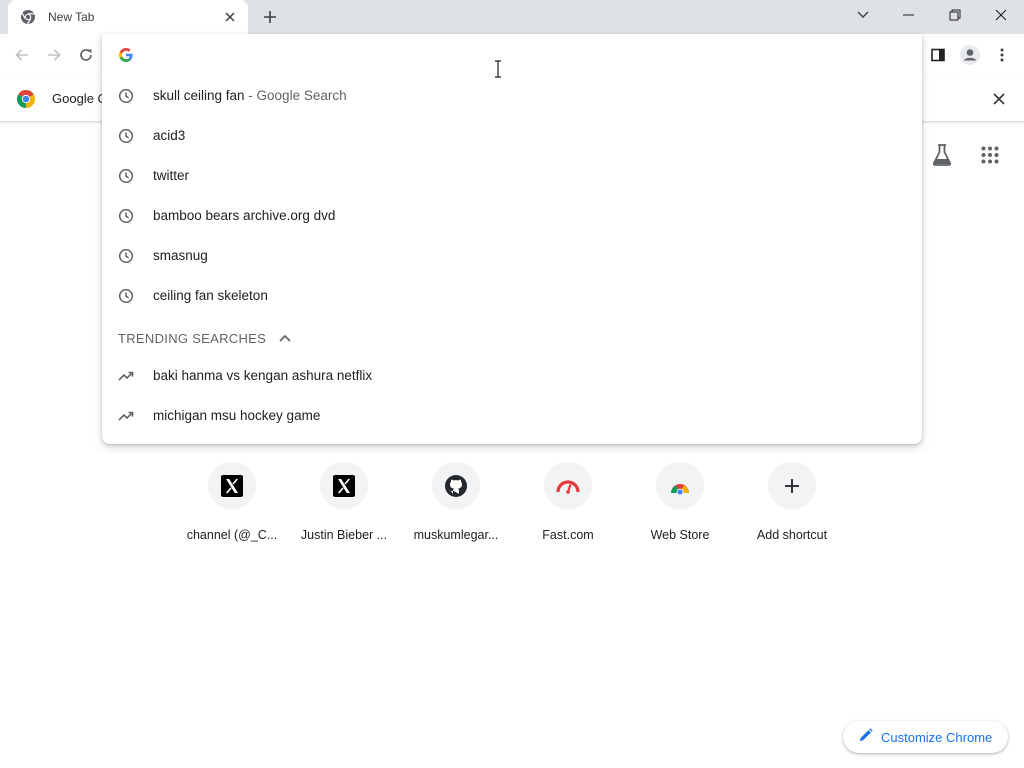  I want to click on add-shortcut-button: Add shortcut, so click(792, 510).